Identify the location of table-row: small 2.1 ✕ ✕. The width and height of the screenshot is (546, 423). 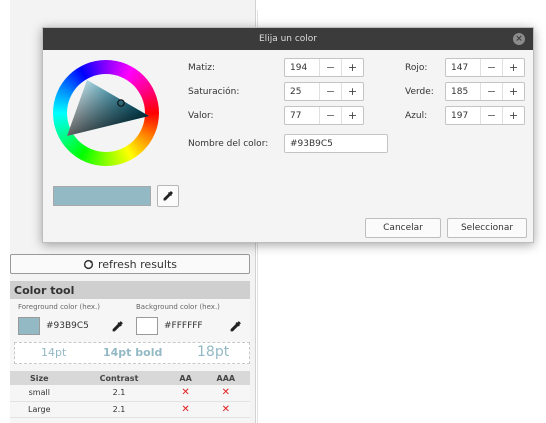
(130, 393).